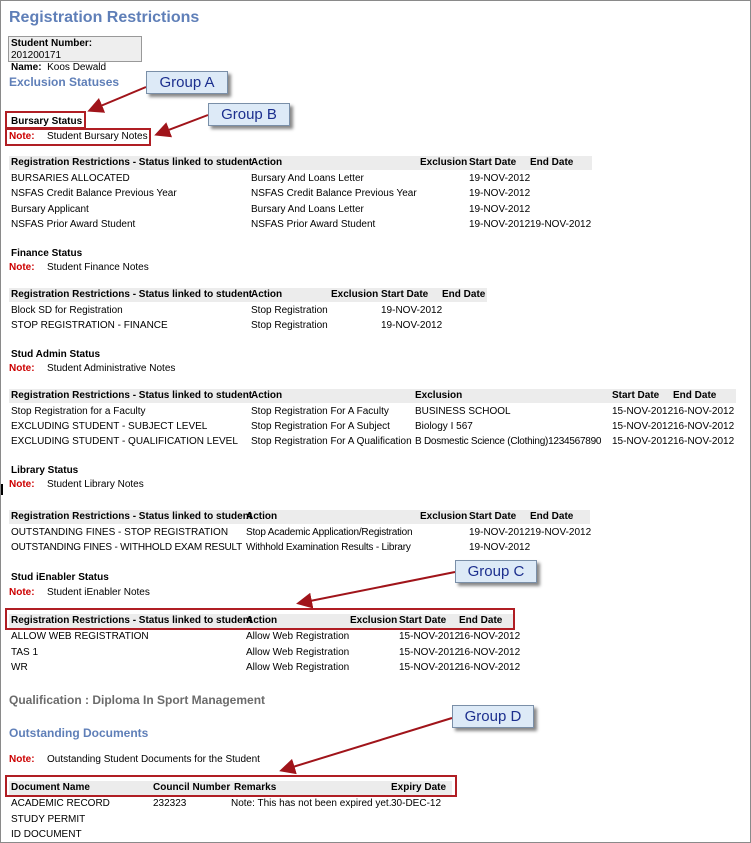 This screenshot has height=843, width=751. What do you see at coordinates (249, 114) in the screenshot?
I see `callout-group-b: Group B` at bounding box center [249, 114].